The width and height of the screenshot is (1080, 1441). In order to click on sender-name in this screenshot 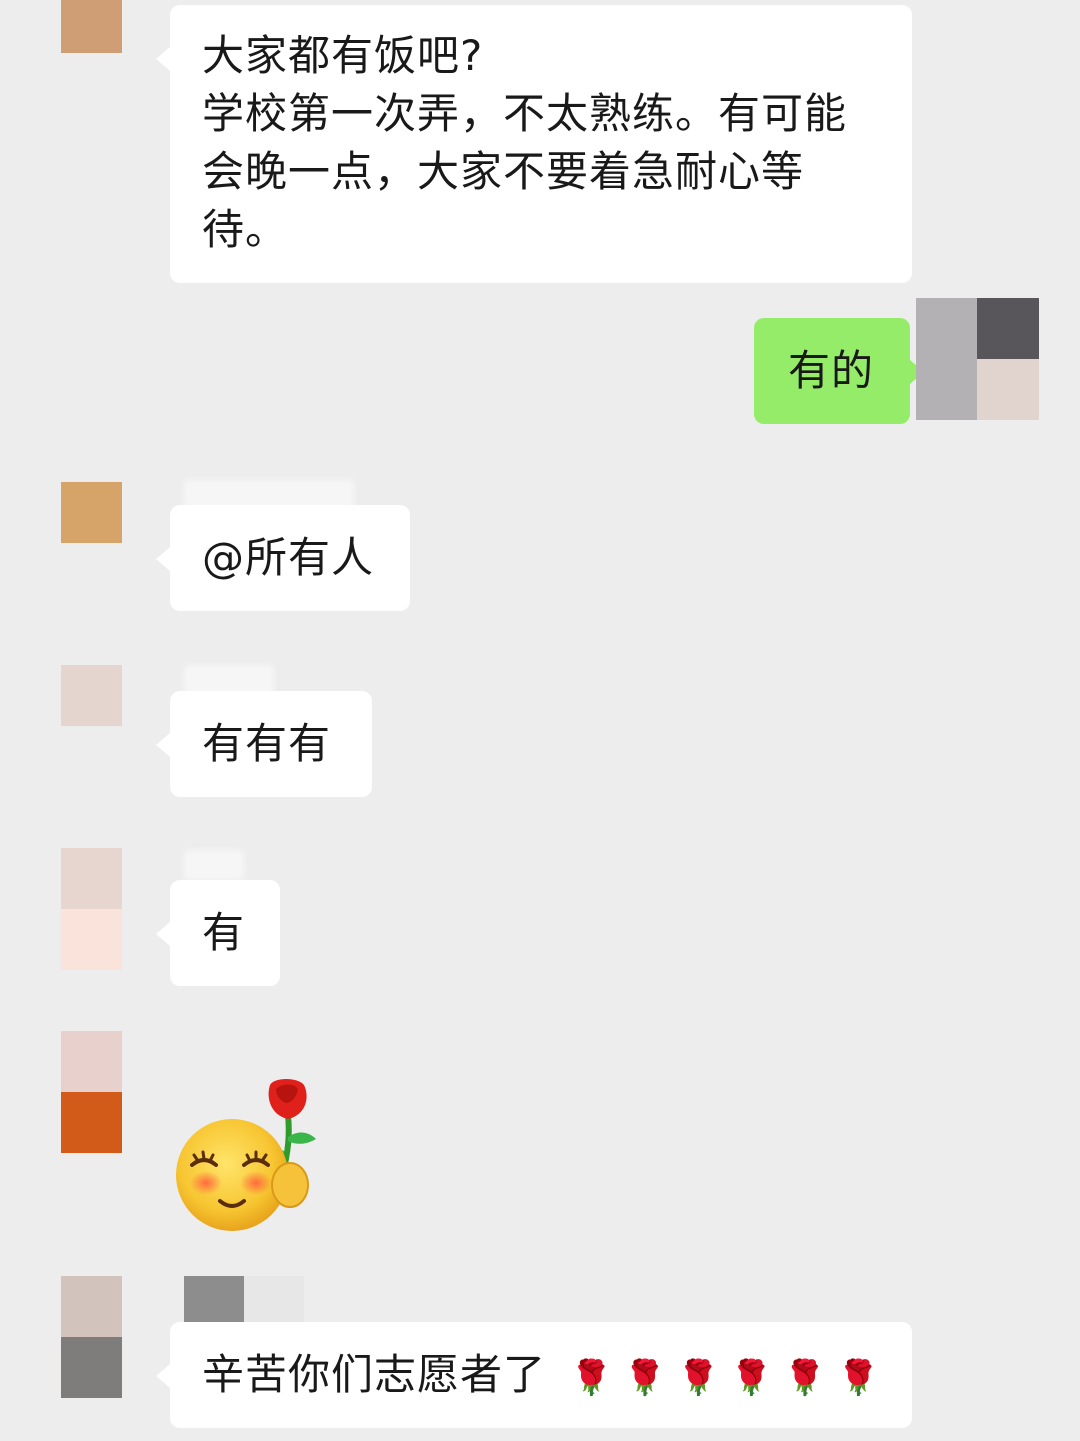, I will do `click(214, 865)`.